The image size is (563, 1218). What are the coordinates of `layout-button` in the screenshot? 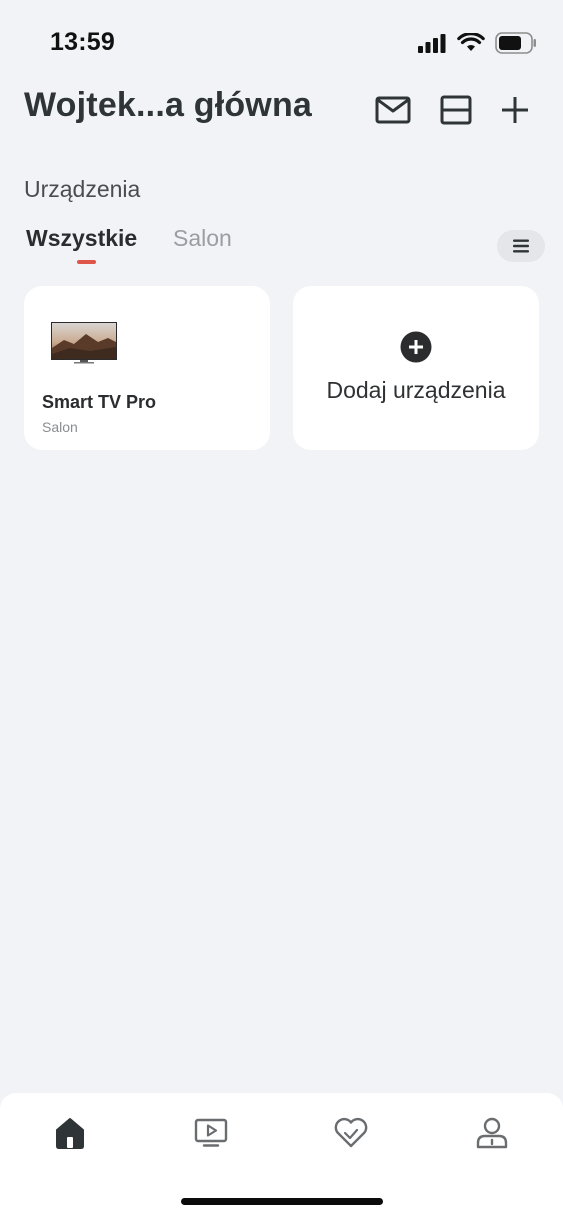 It's located at (456, 110).